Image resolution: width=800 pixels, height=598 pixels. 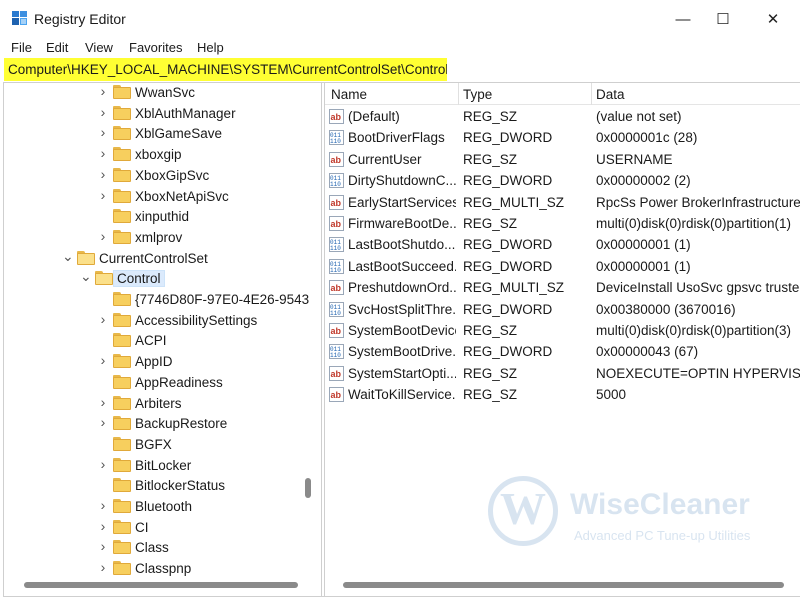 I want to click on tree-item: AppReadiness, so click(x=162, y=383).